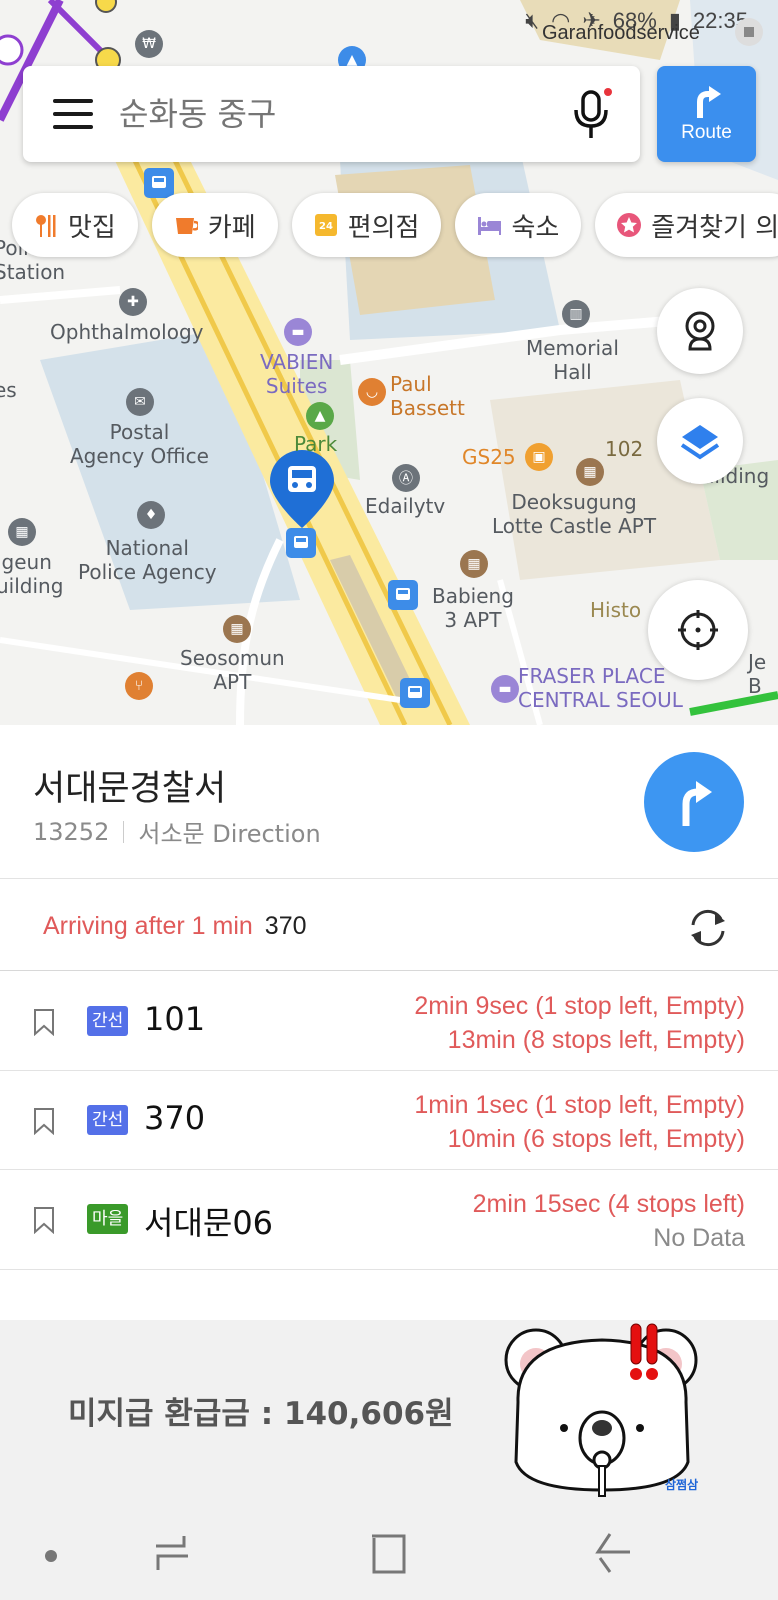 The width and height of the screenshot is (778, 1600). I want to click on chip-label: 즐겨찾기 의, so click(714, 227).